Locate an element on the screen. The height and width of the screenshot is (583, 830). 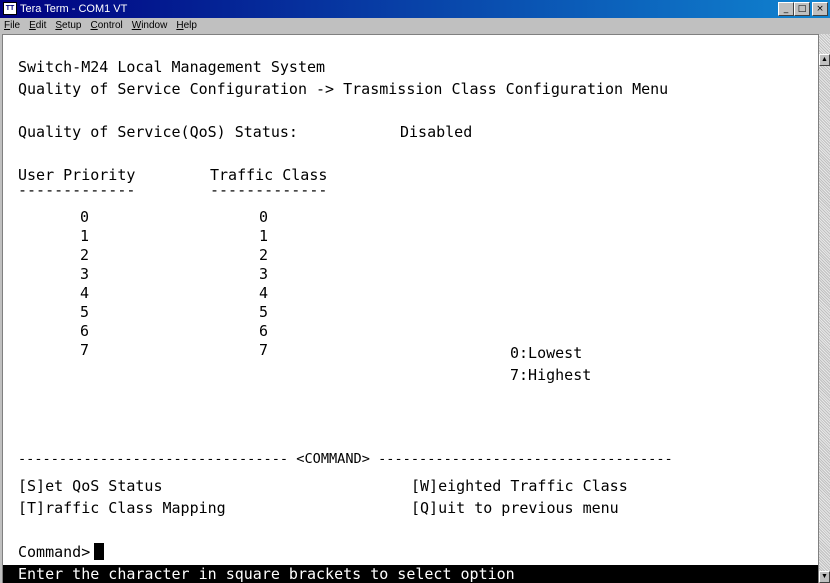
close-button: × is located at coordinates (820, 9).